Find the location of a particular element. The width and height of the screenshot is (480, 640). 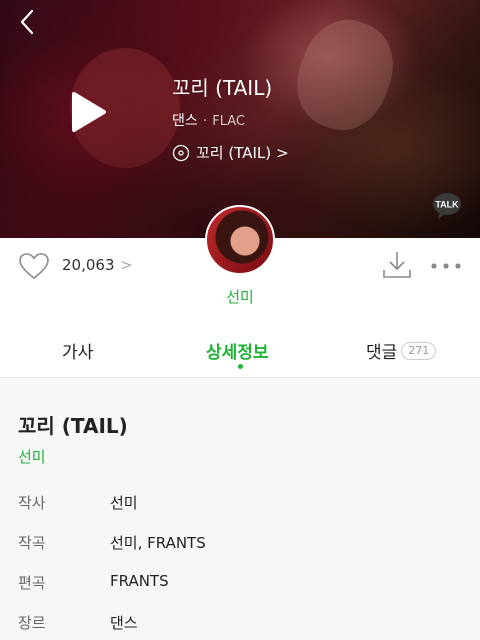

tab-comments: 댓글 271 is located at coordinates (401, 350).